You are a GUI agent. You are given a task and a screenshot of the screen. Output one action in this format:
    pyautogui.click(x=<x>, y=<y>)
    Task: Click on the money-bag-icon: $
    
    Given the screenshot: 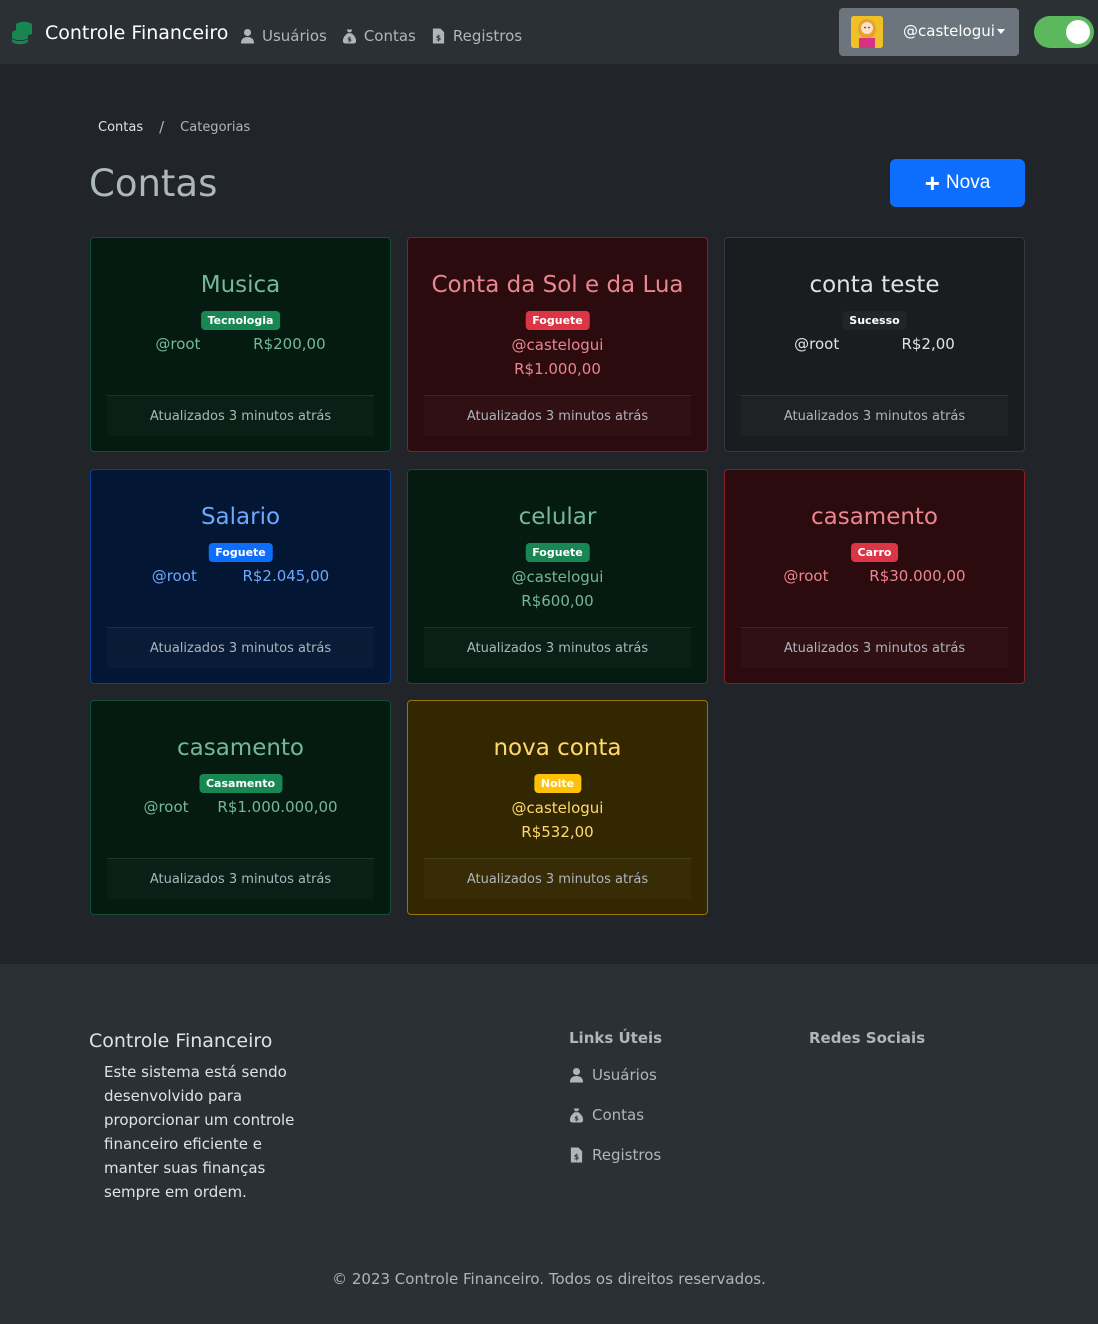 What is the action you would take?
    pyautogui.click(x=349, y=36)
    